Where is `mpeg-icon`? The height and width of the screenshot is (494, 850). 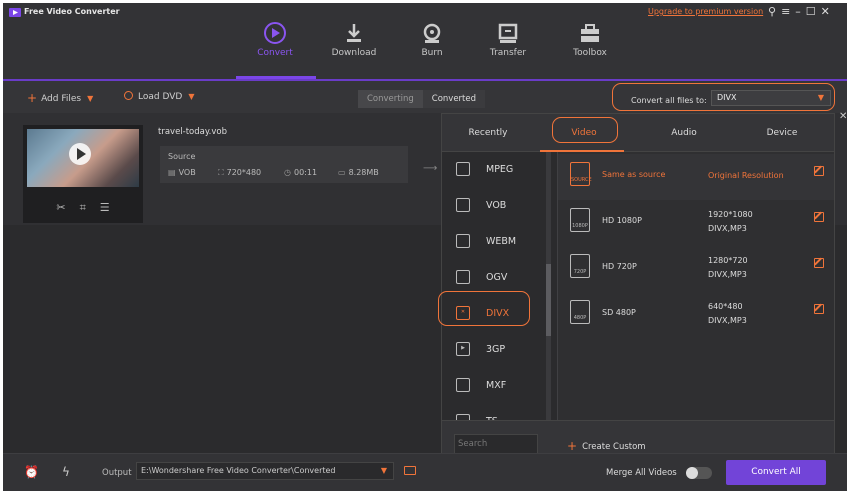
mpeg-icon is located at coordinates (463, 169).